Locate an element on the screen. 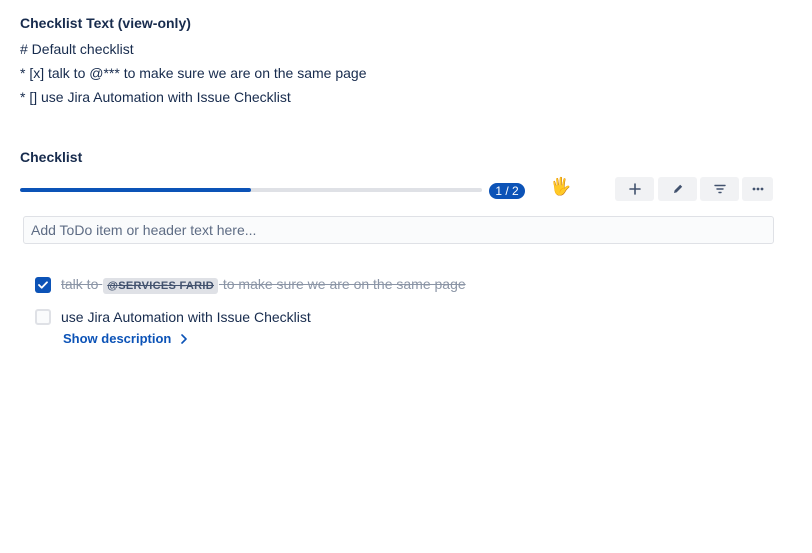 This screenshot has height=553, width=812. checklist-item: use Jira Automation with Issue Checklist is located at coordinates (173, 317).